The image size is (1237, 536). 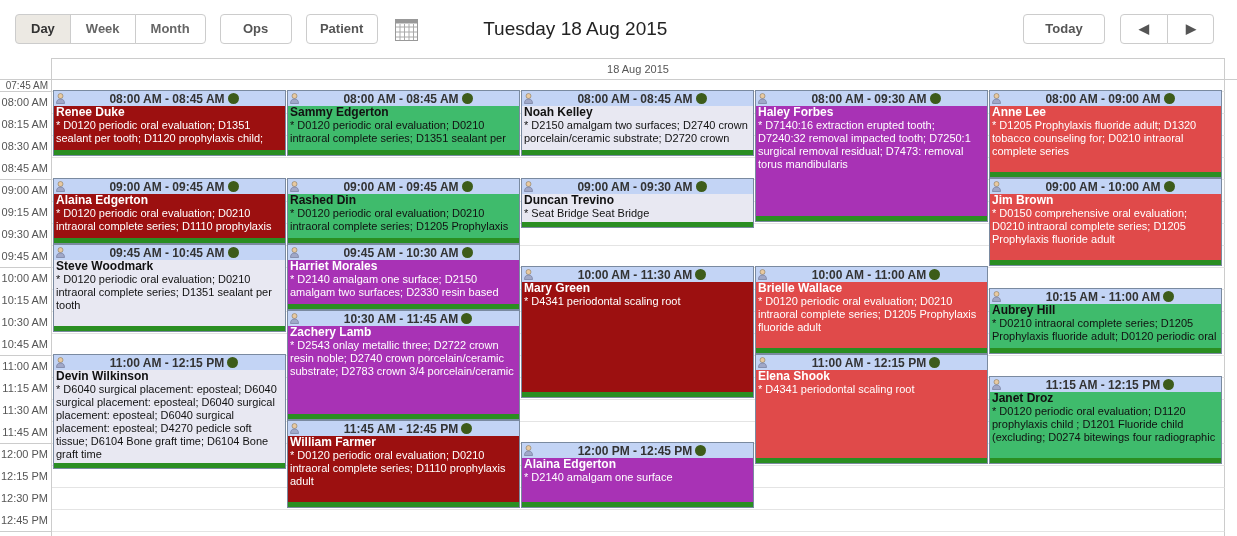 I want to click on procedure-list: * D7140:16 extraction erupted tooth; D7240:32 removal impacted tooth; D7250:1 surgical removal residual; D7473: removal torus mandibularis, so click(x=871, y=145).